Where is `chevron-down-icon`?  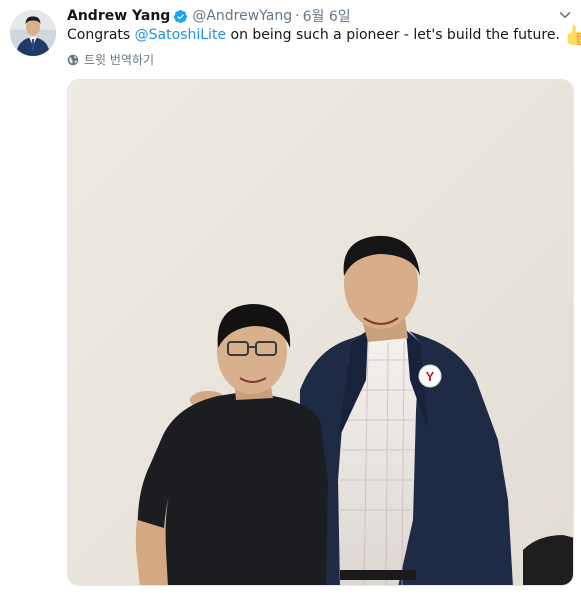 chevron-down-icon is located at coordinates (565, 15).